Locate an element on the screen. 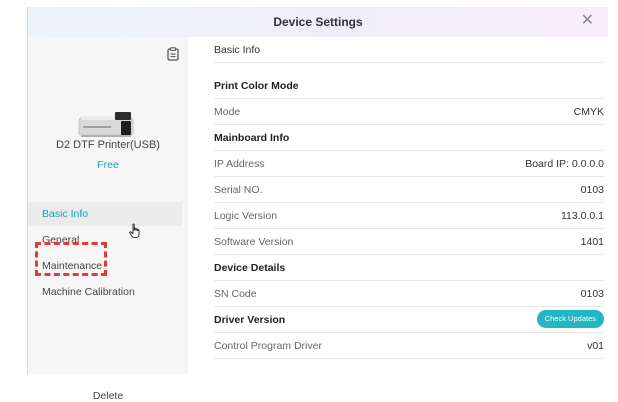 This screenshot has height=402, width=618. annotation-highlight-box is located at coordinates (71, 259).